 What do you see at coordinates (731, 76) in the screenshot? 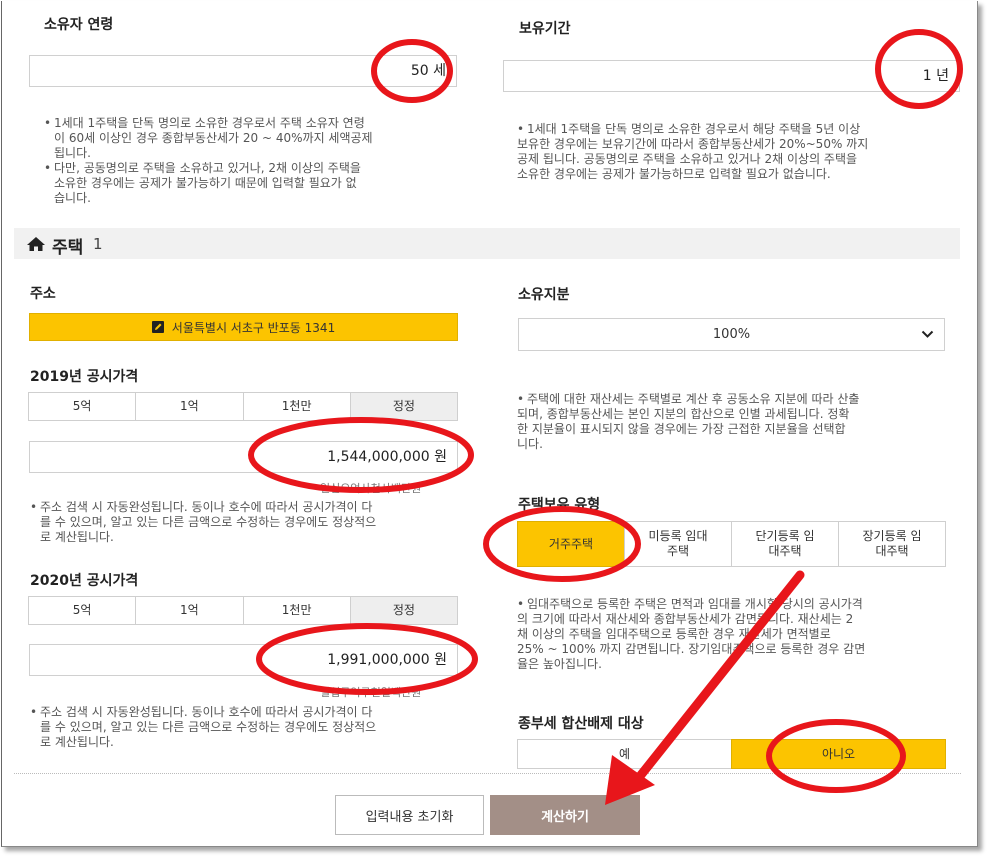
I see `holding-period-input: 1 년` at bounding box center [731, 76].